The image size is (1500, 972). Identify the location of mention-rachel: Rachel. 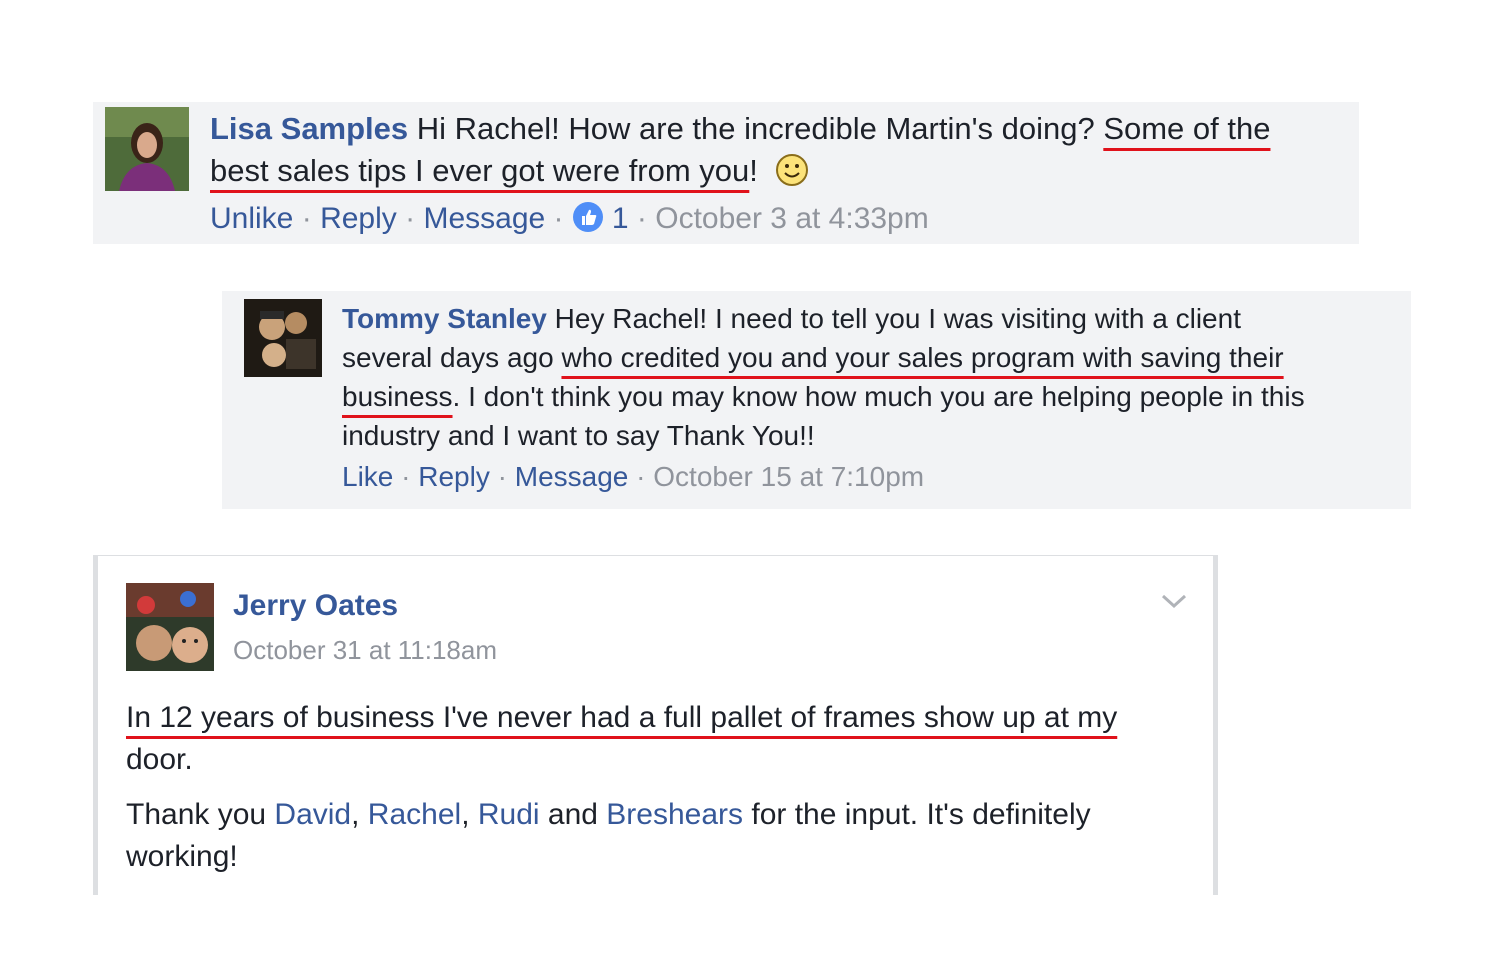
(414, 814).